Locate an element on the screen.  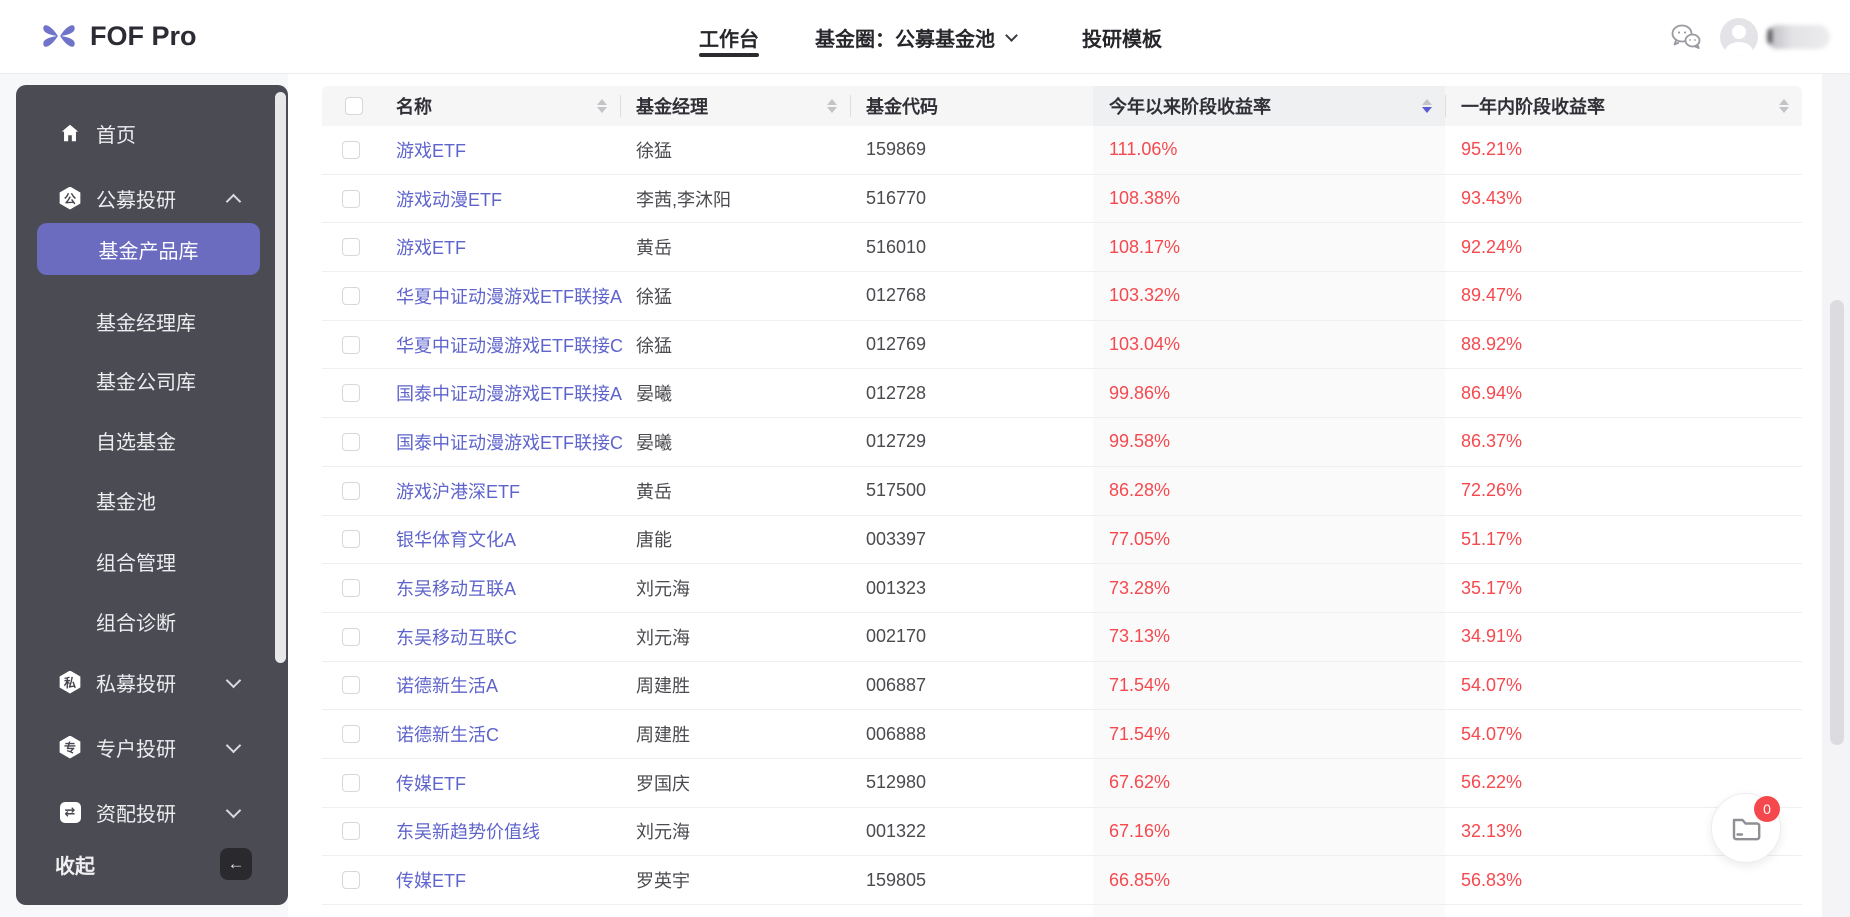
sidebar-subitem-1: 基金经理库 is located at coordinates (152, 321).